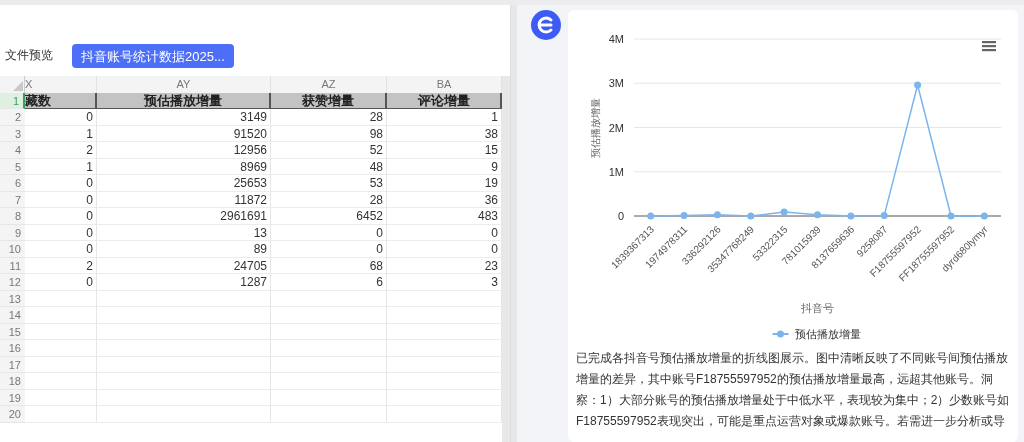  What do you see at coordinates (595, 127) in the screenshot?
I see `y-axis-title: 预估播放增量` at bounding box center [595, 127].